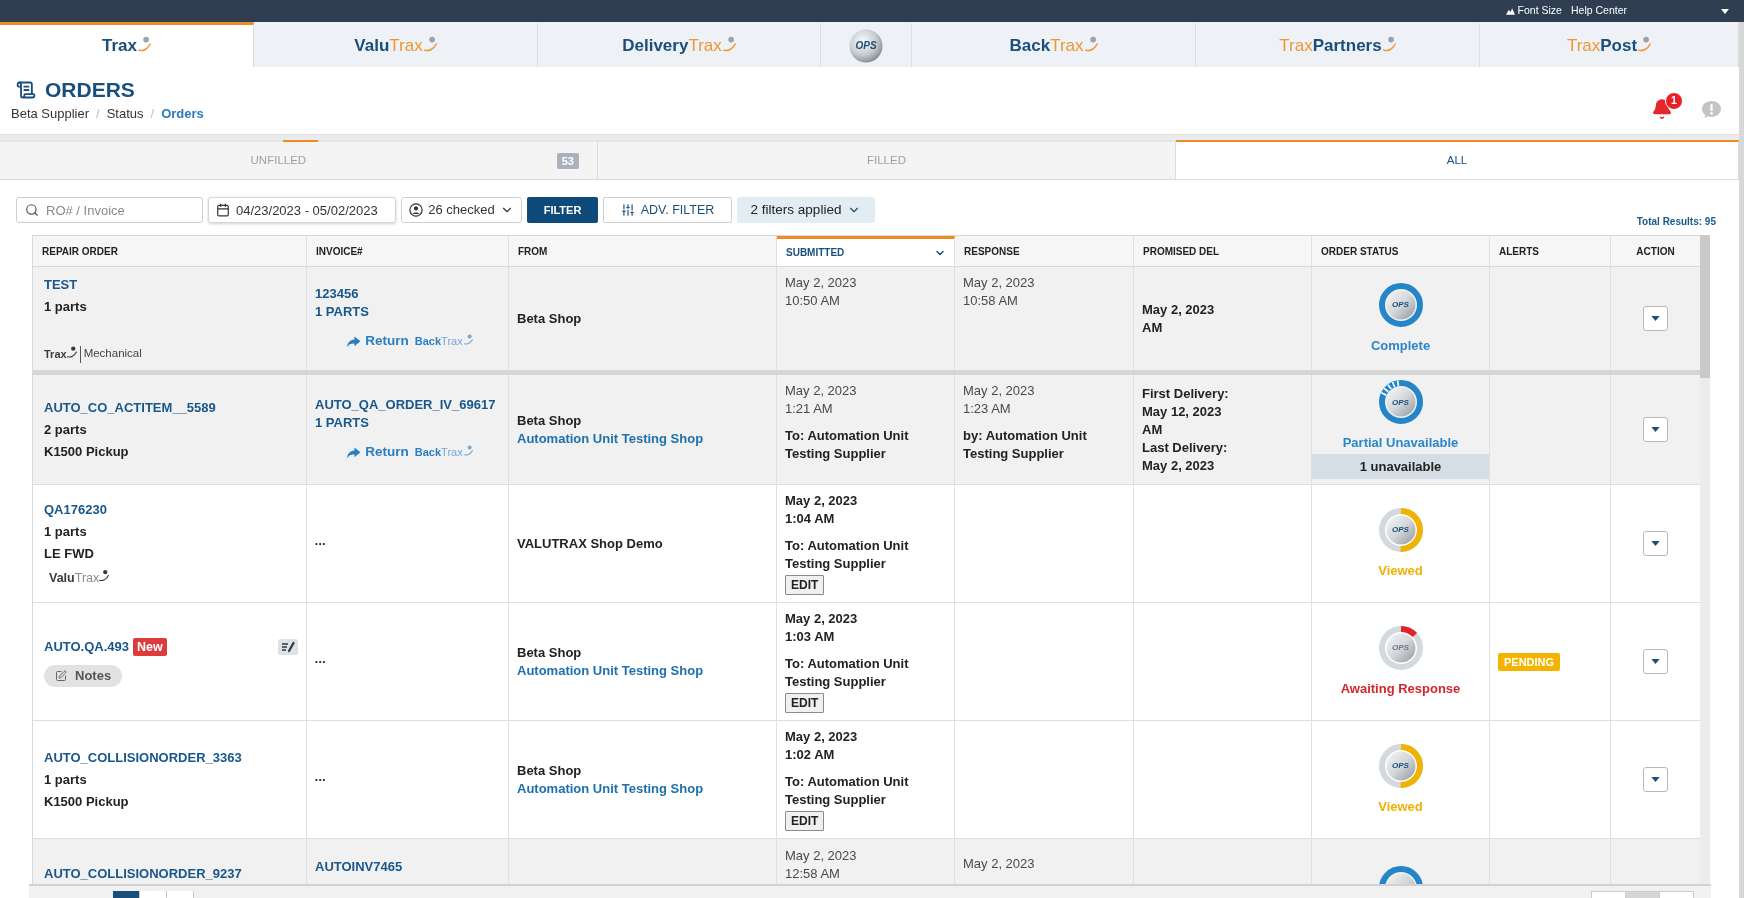 The width and height of the screenshot is (1744, 898). Describe the element at coordinates (143, 757) in the screenshot. I see `order-number-link: AUTO_COLLISIONORDER_3363` at that location.